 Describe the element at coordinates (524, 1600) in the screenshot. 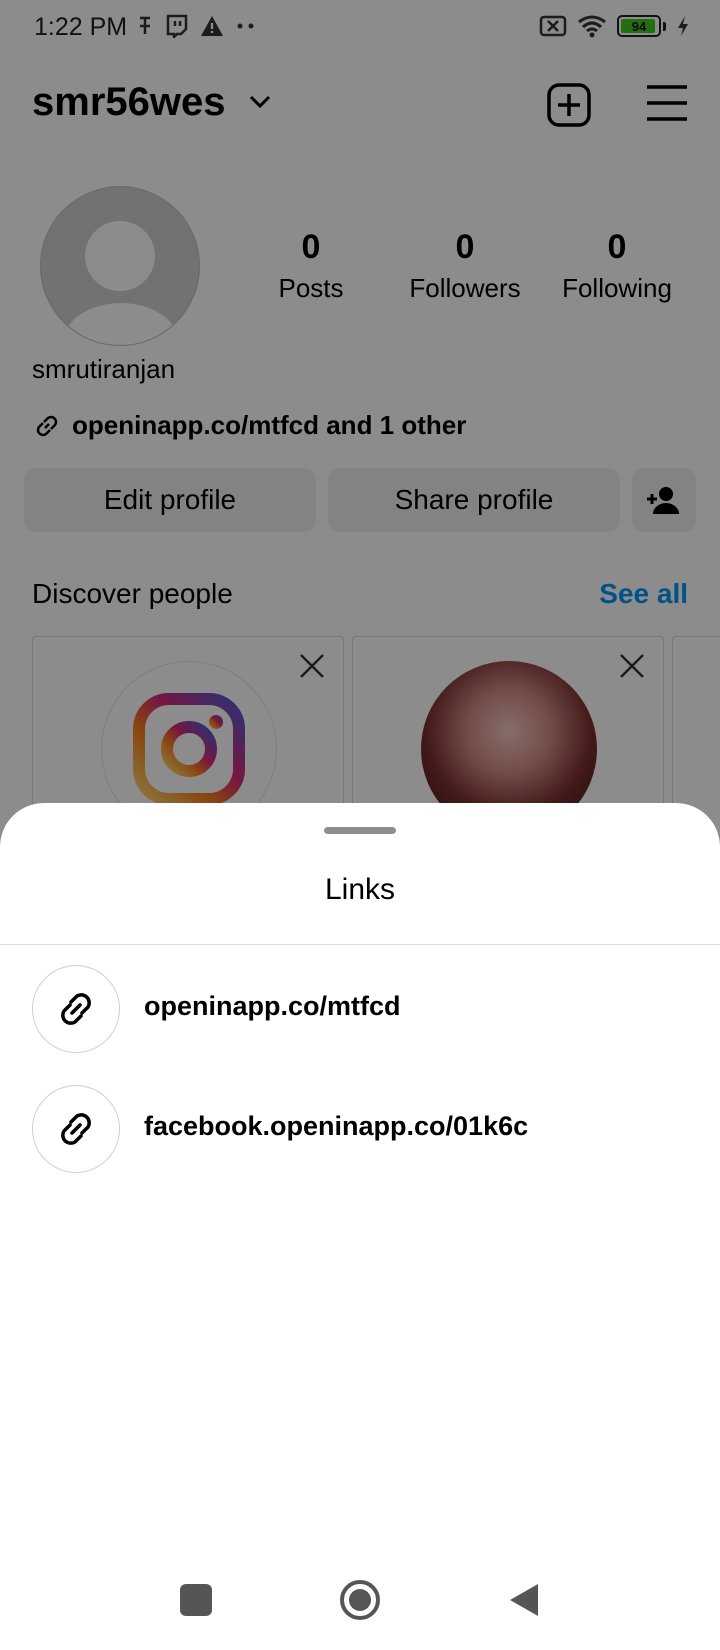

I see `back-button` at that location.